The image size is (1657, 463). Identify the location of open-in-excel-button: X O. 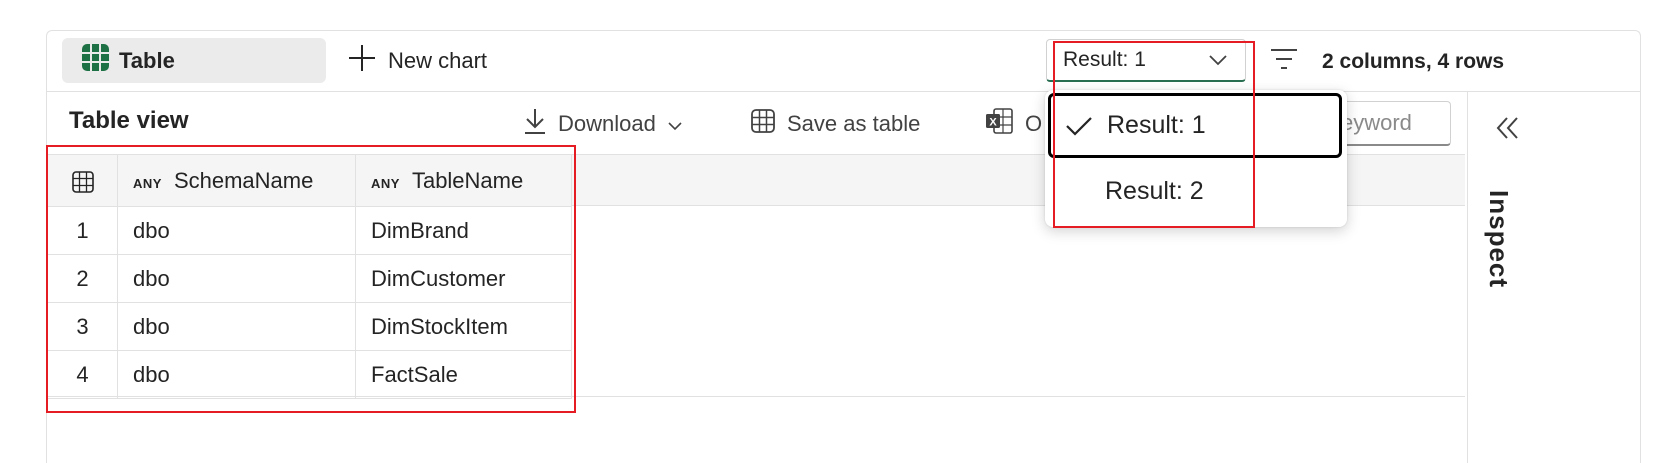
(1013, 124).